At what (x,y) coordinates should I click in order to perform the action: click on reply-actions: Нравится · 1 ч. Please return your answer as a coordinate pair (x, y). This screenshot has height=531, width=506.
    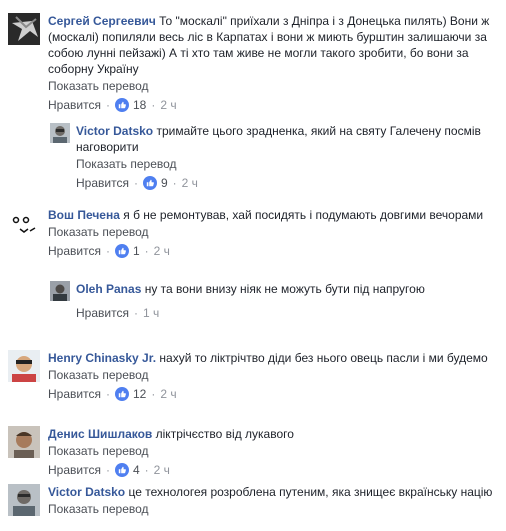
    Looking at the image, I should click on (286, 313).